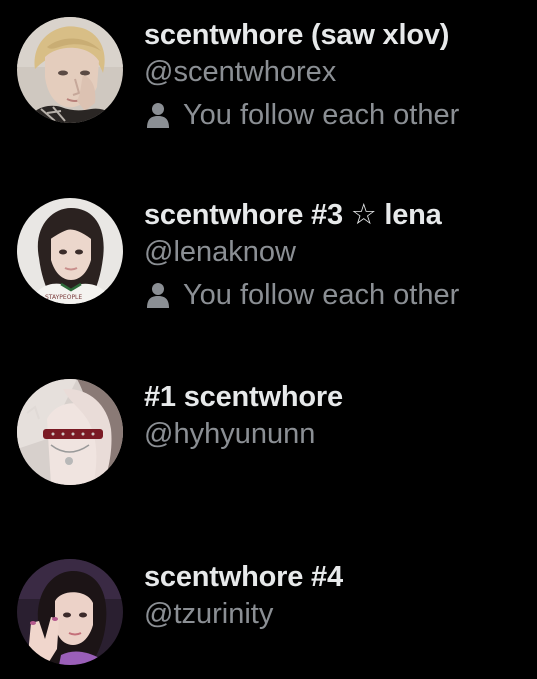 The width and height of the screenshot is (537, 679). I want to click on avatar-photo-choker-person, so click(70, 432).